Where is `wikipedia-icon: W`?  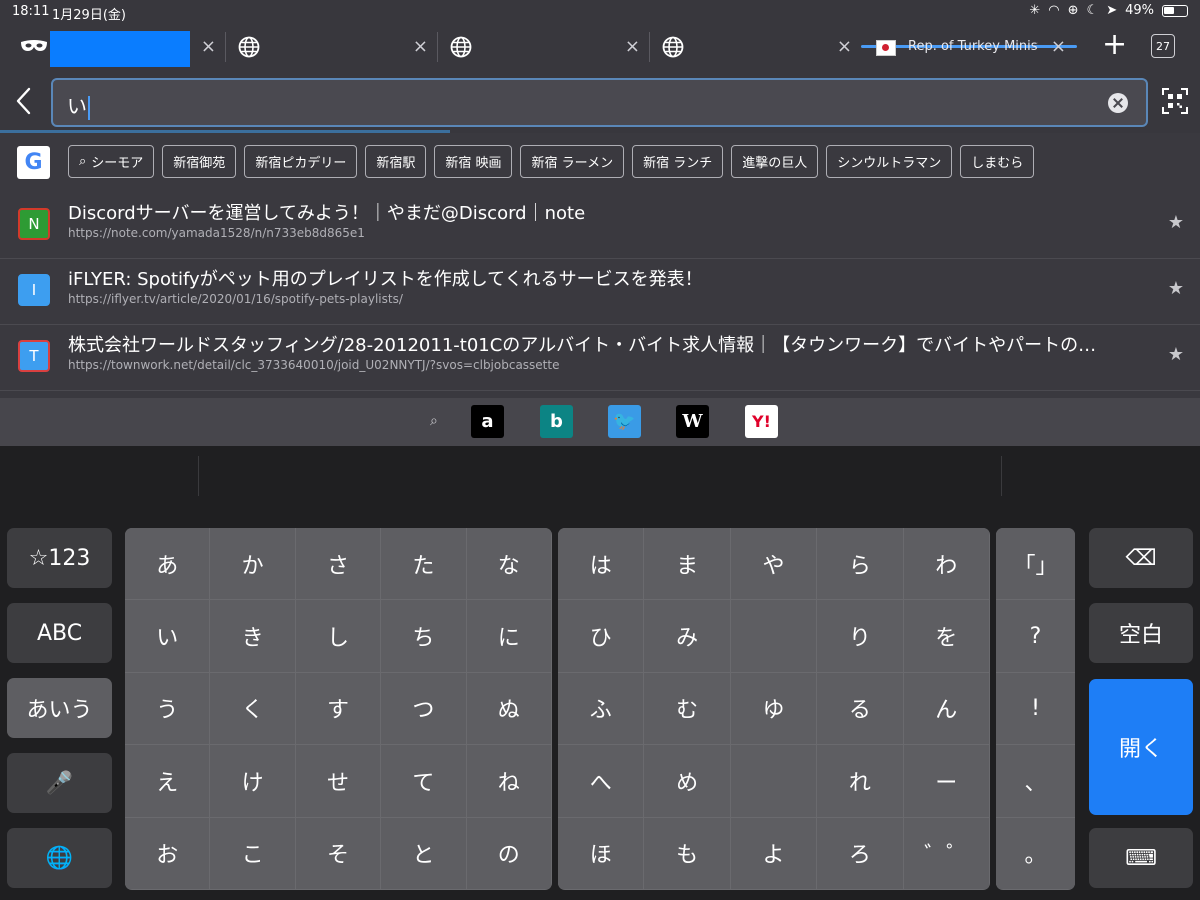
wikipedia-icon: W is located at coordinates (692, 421).